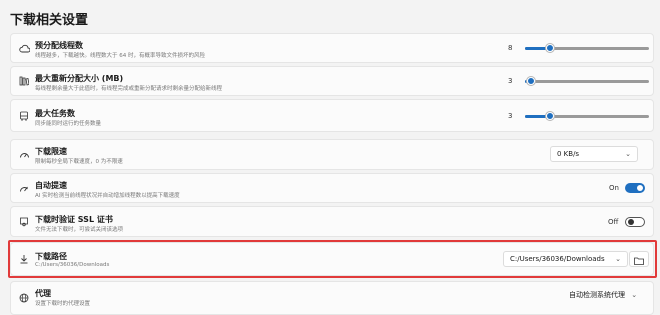 This screenshot has height=315, width=660. Describe the element at coordinates (68, 124) in the screenshot. I see `row-description: 同步能同时运行的任务数量` at that location.